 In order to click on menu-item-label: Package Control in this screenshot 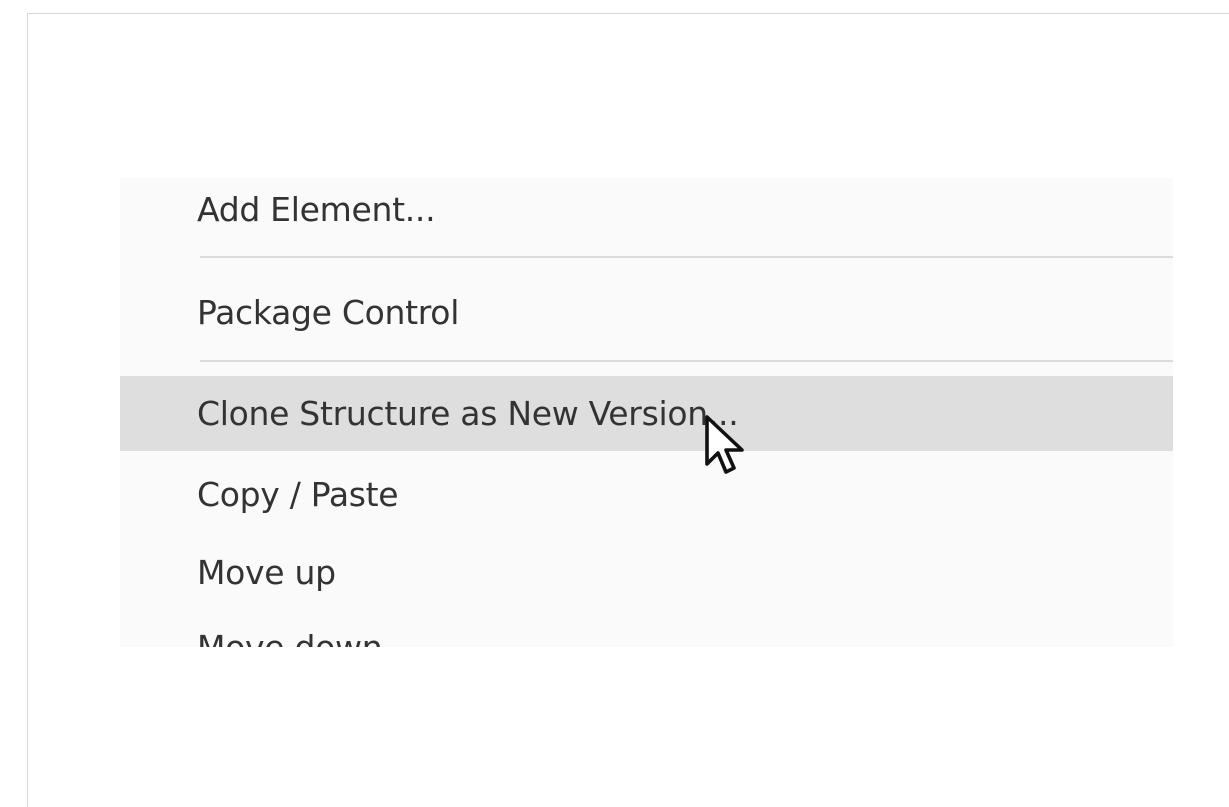, I will do `click(328, 312)`.